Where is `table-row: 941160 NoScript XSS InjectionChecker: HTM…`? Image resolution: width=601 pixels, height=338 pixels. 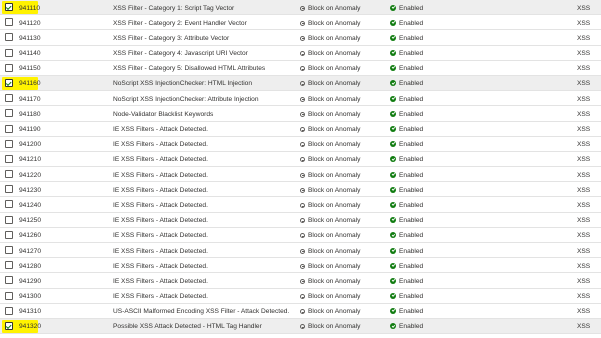
table-row: 941160 NoScript XSS InjectionChecker: HTM… is located at coordinates (300, 83).